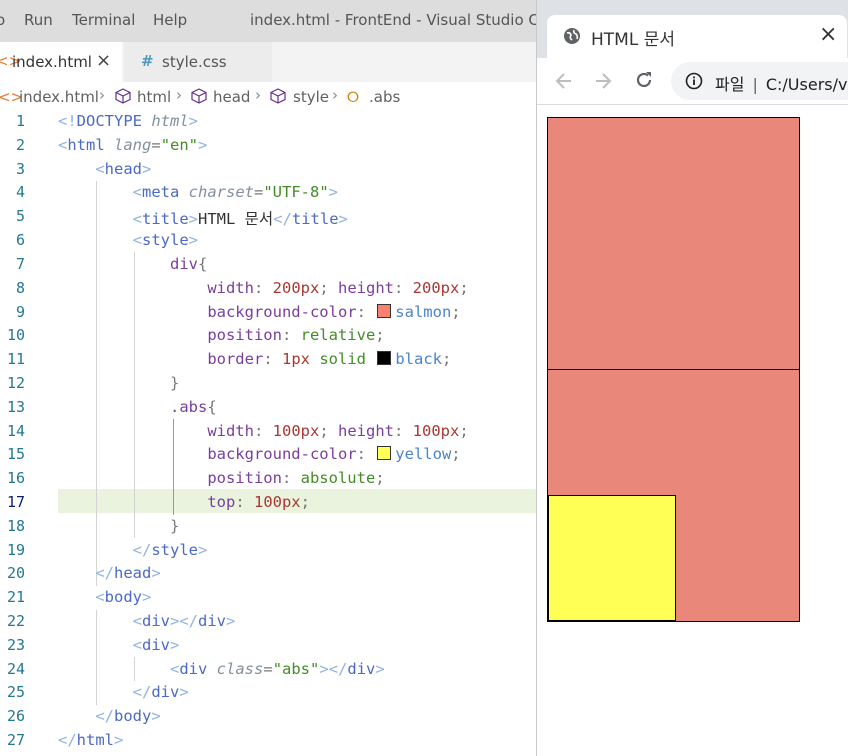  Describe the element at coordinates (59, 97) in the screenshot. I see `breadcrumb-item-file: index.html` at that location.